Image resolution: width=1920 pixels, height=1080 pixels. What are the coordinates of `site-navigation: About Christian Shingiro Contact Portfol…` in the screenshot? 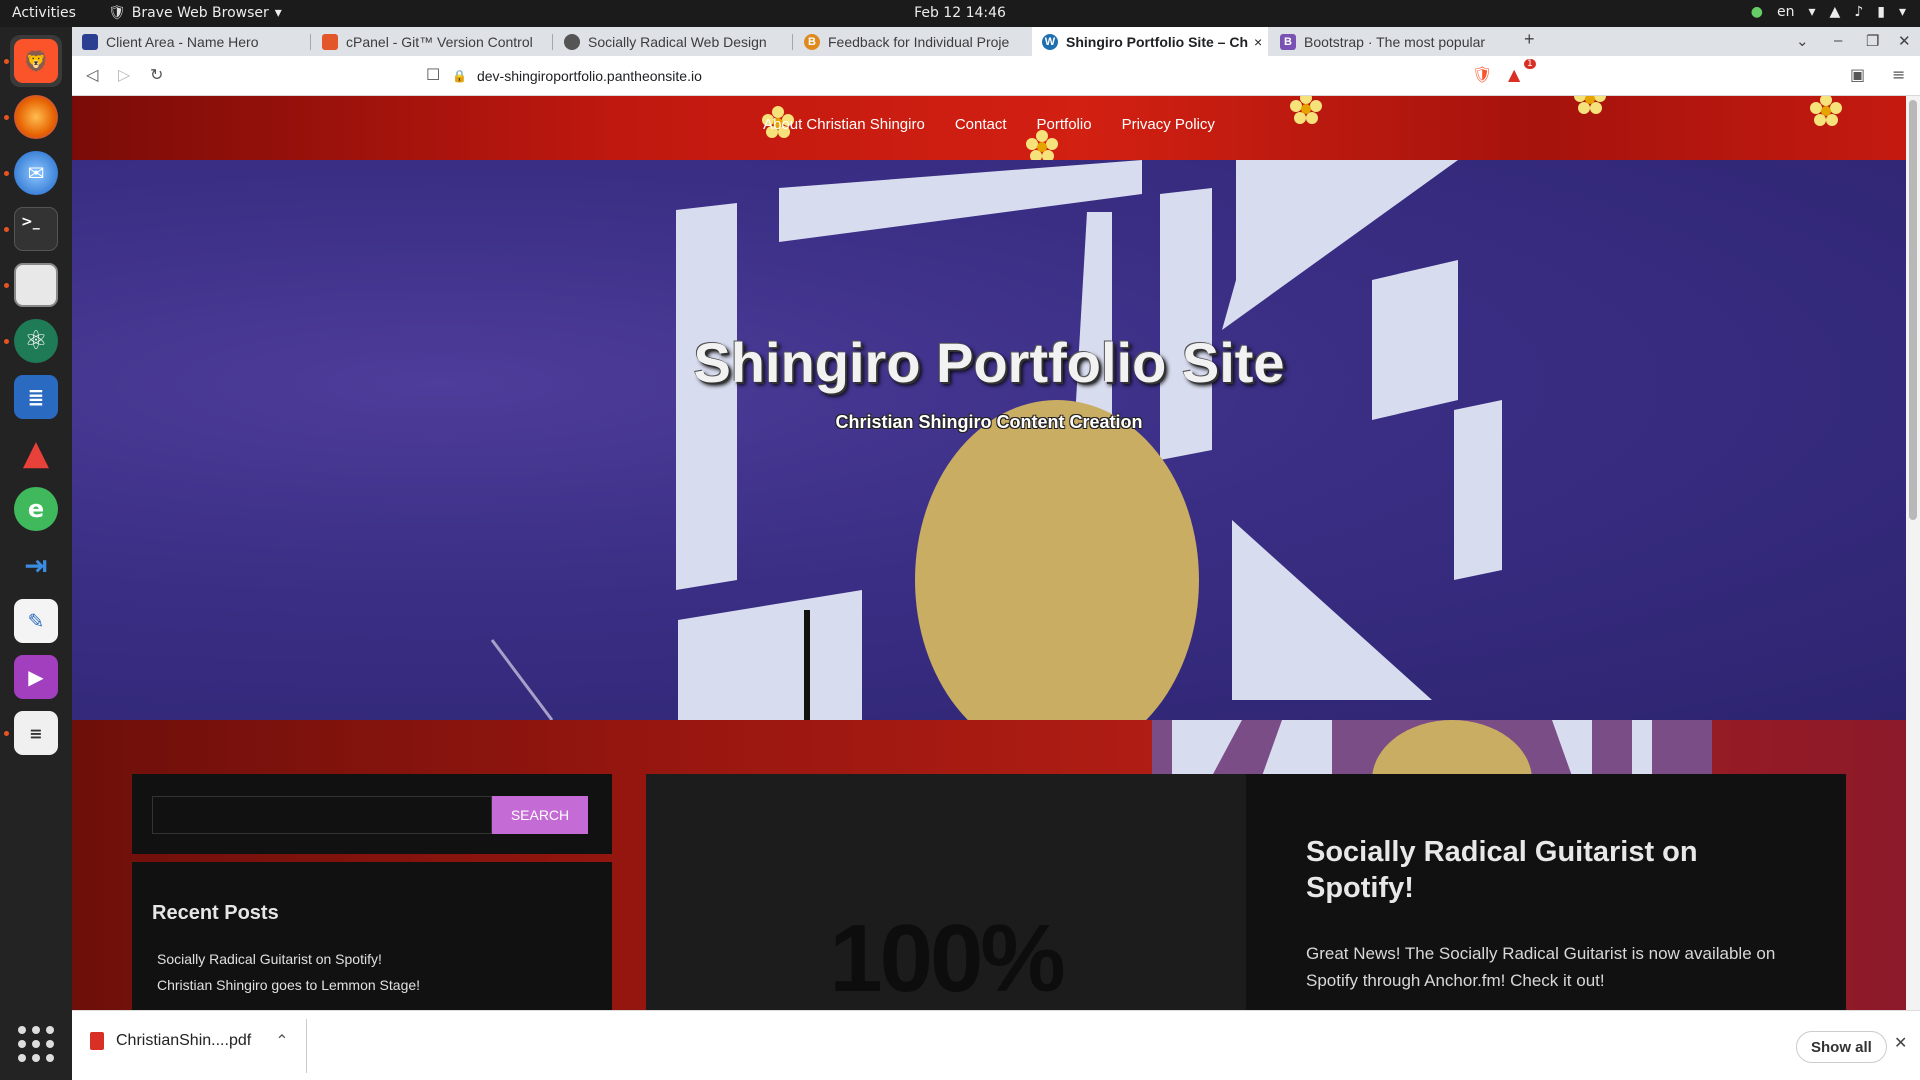 It's located at (989, 129).